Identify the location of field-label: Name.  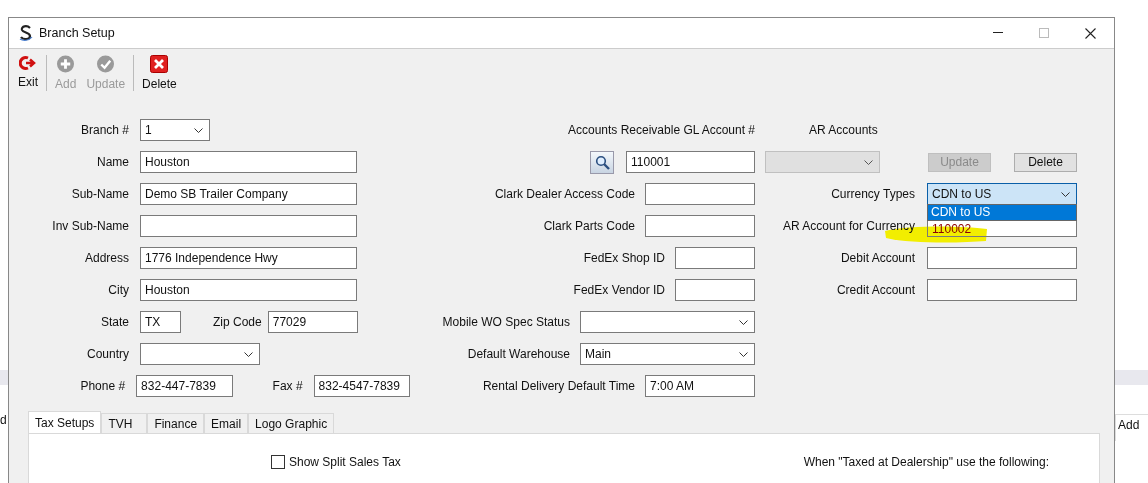
(112, 162).